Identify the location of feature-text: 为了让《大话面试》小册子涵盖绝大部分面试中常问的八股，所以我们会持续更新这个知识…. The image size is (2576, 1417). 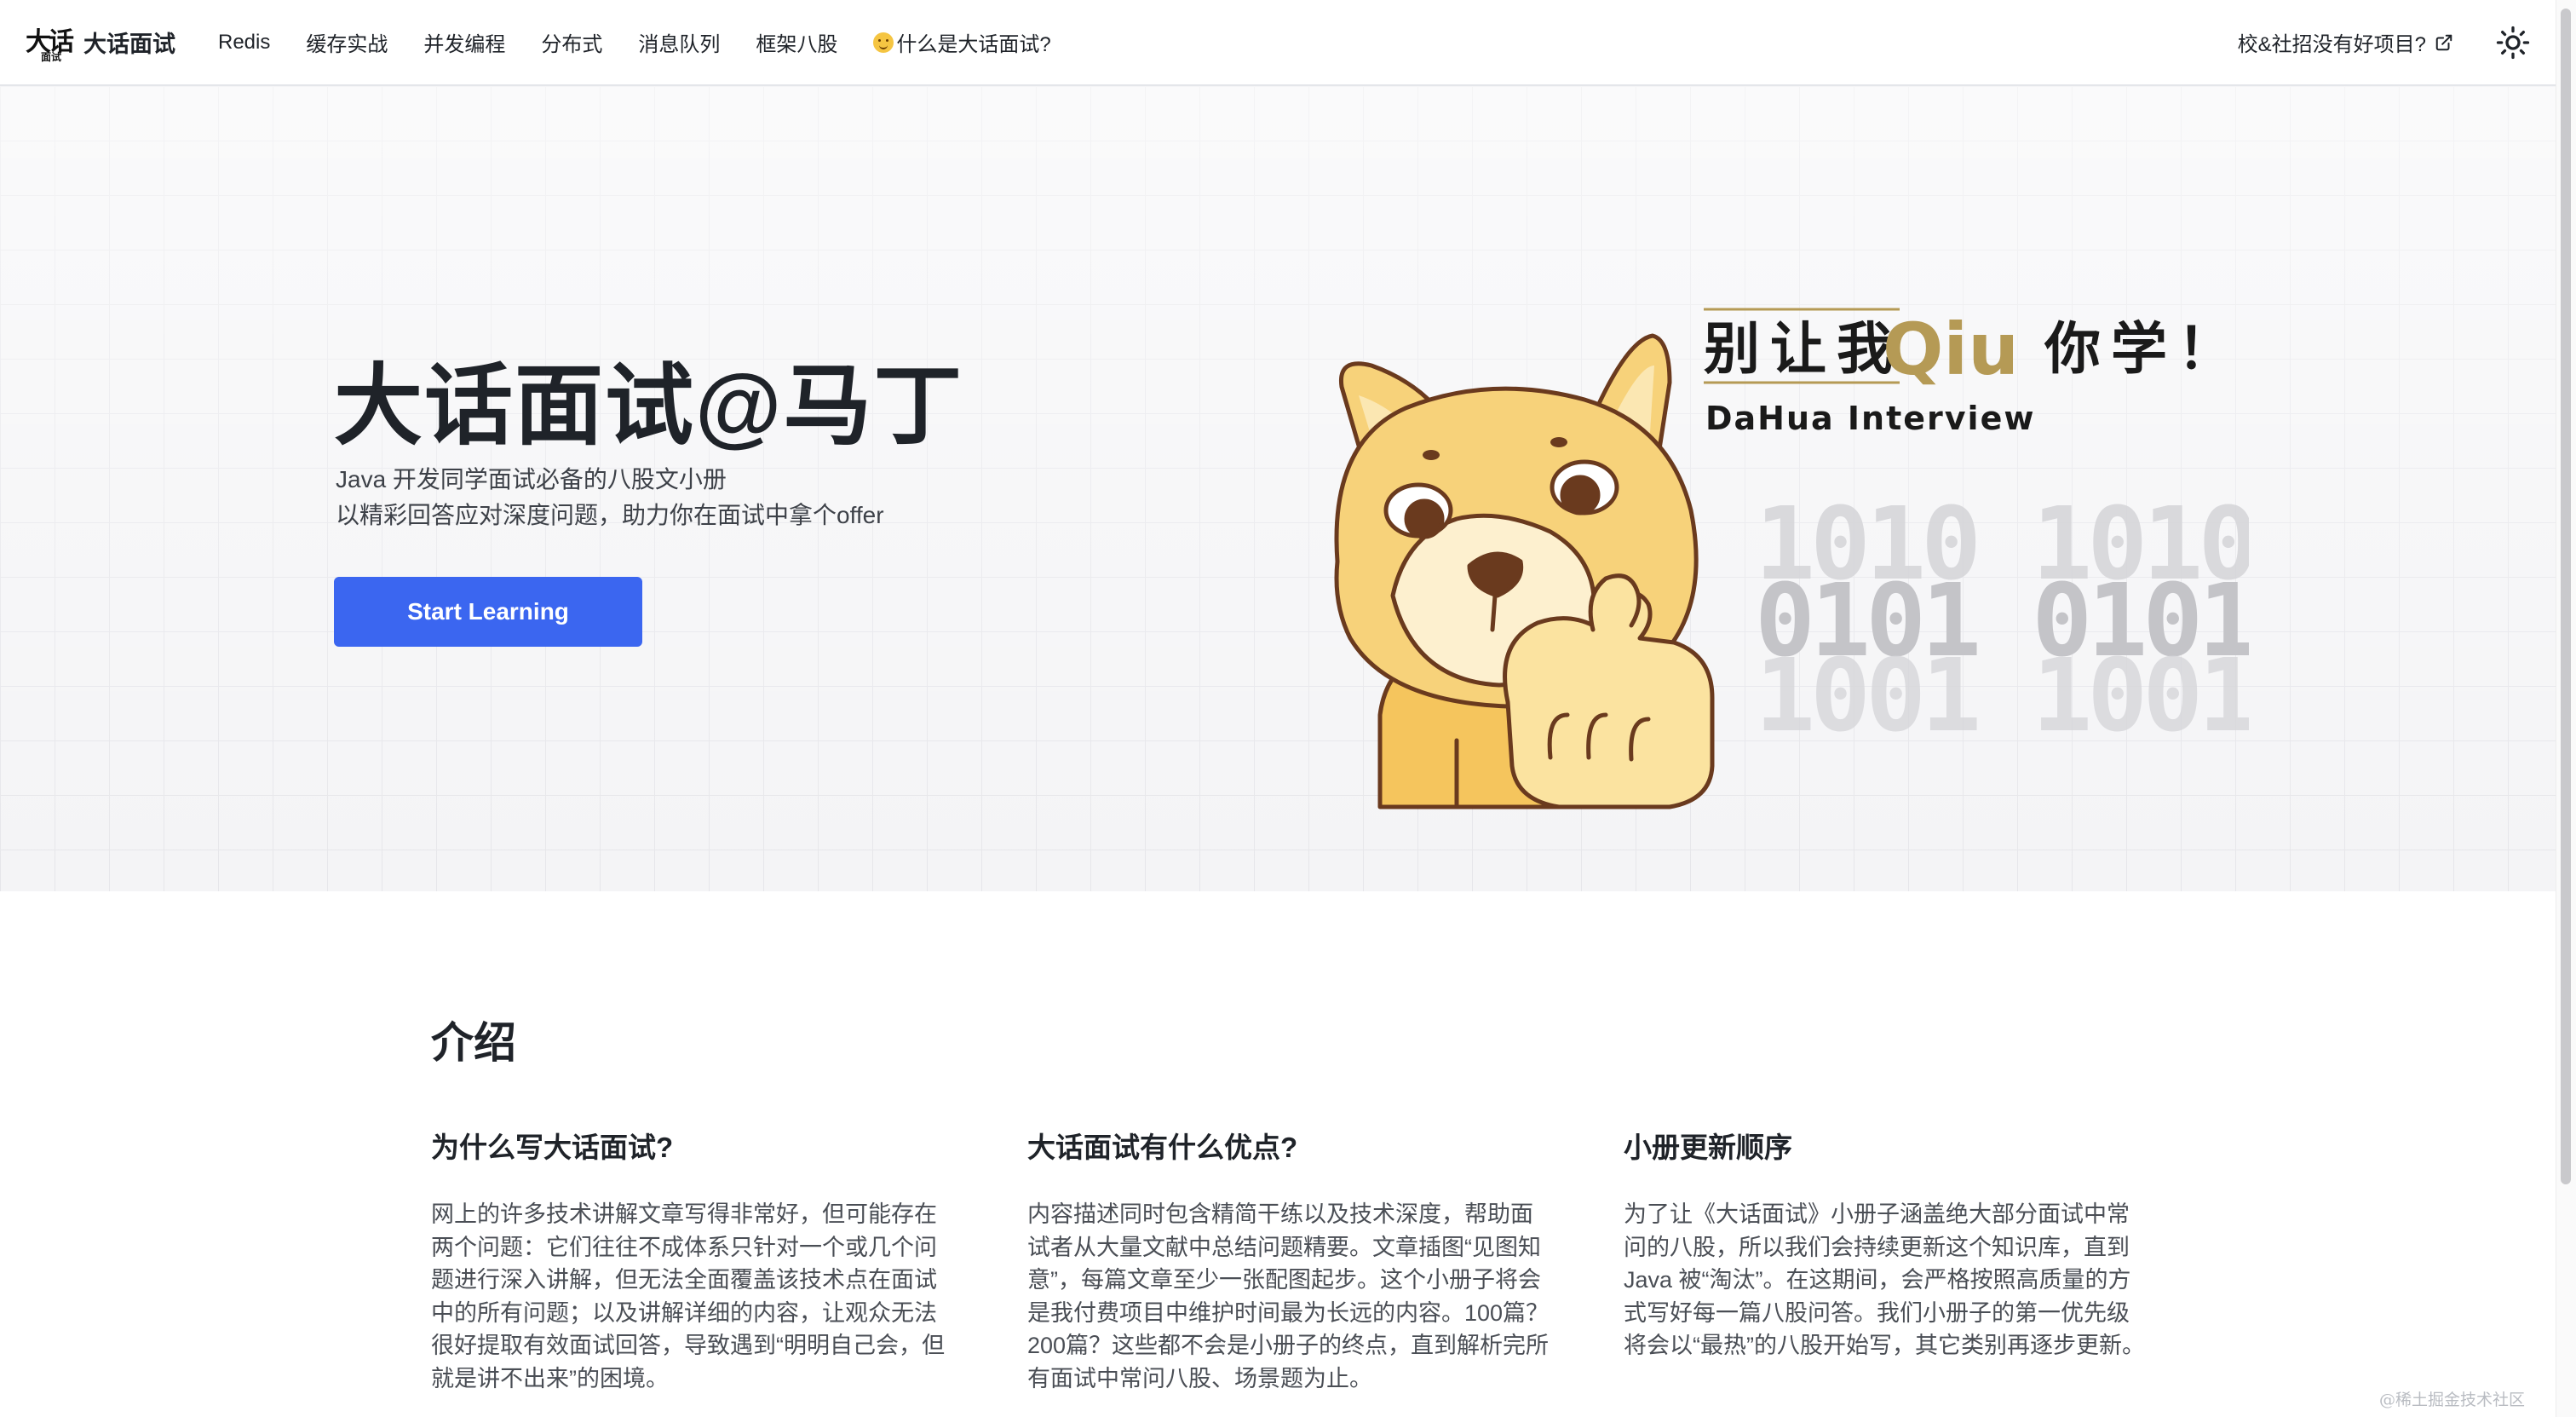
(1885, 1279).